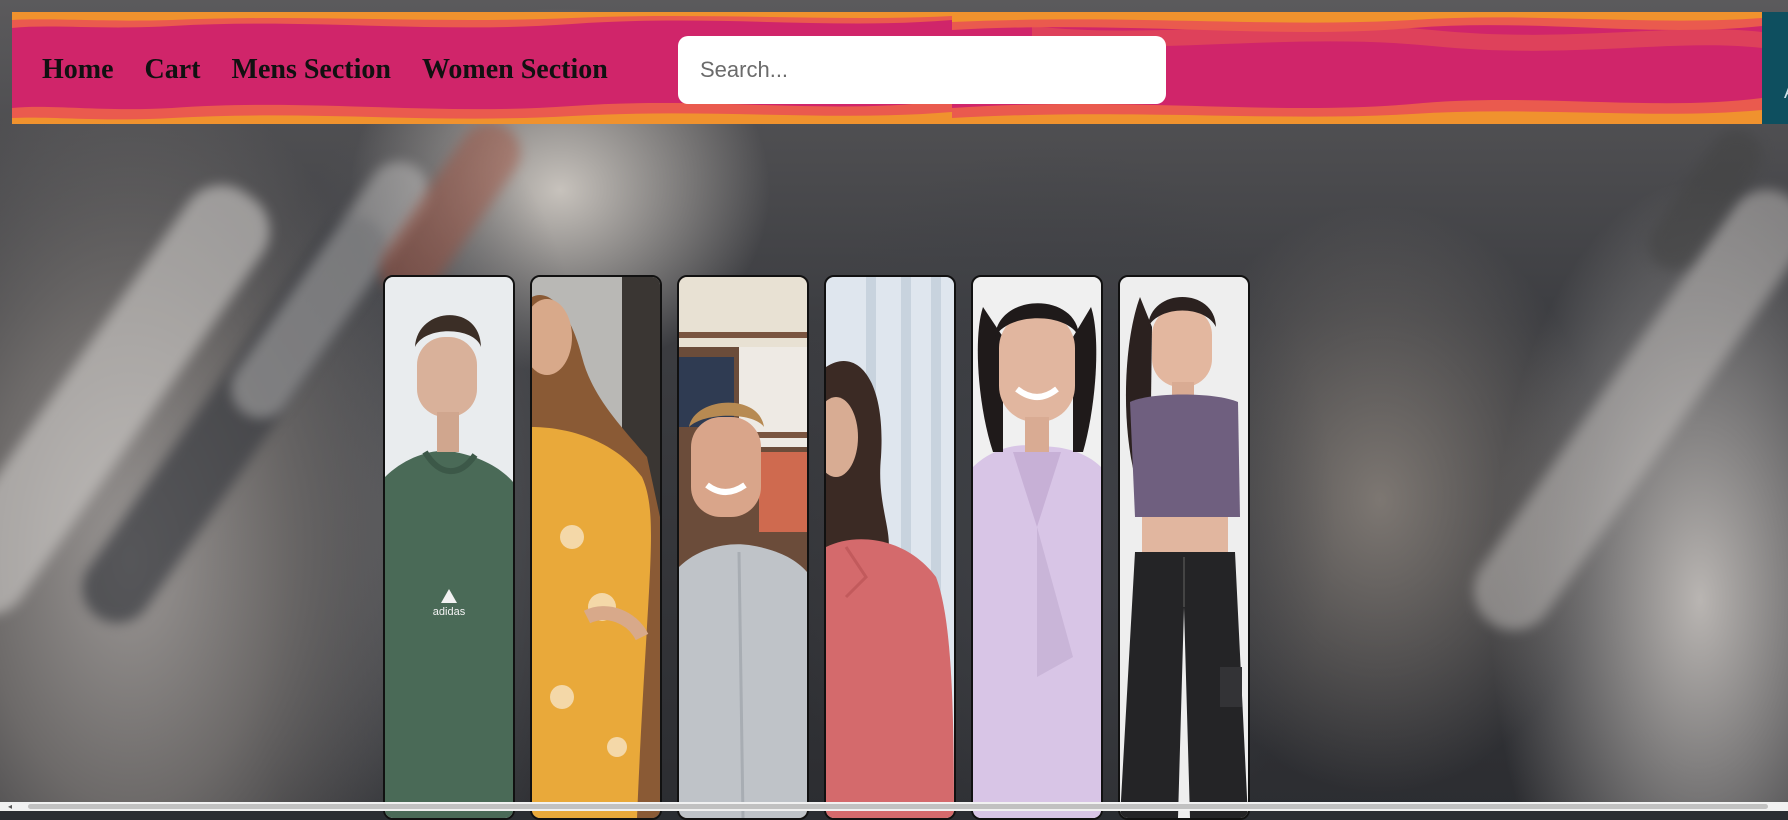  What do you see at coordinates (449, 612) in the screenshot?
I see `brand-mark: adidas` at bounding box center [449, 612].